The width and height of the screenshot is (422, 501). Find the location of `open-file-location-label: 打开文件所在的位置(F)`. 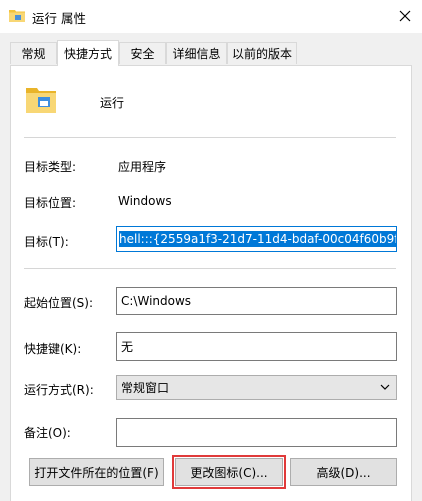

open-file-location-label: 打开文件所在的位置(F) is located at coordinates (96, 472).